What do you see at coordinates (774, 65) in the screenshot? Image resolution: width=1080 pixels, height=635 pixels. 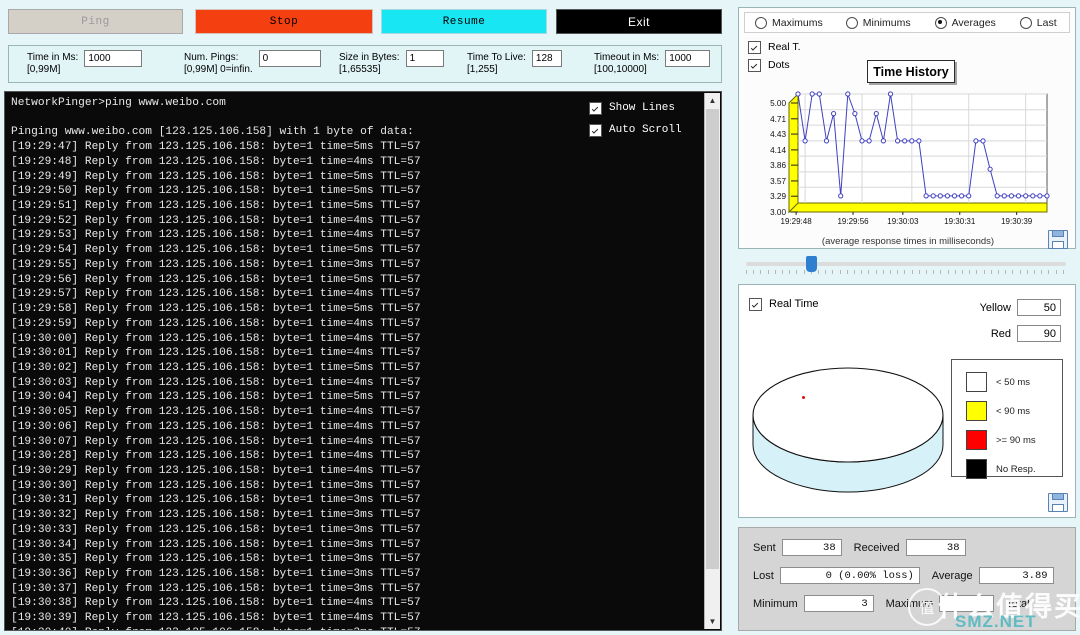 I see `dots-checkbox: Dots` at bounding box center [774, 65].